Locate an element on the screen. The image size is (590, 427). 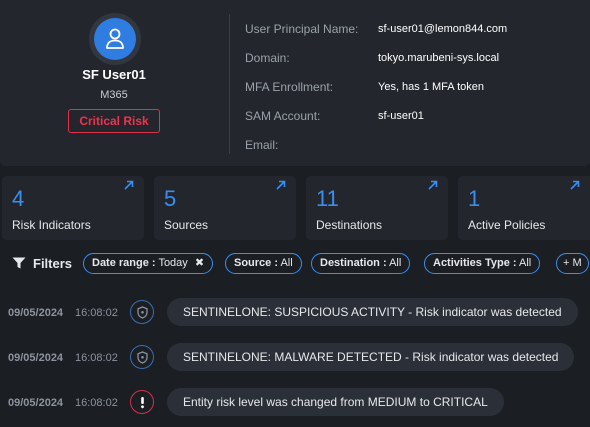
stat-value: 1 is located at coordinates (474, 198).